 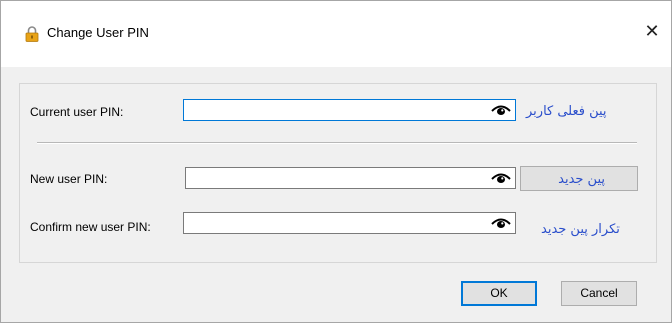 I want to click on confirm-pin-field, so click(x=349, y=223).